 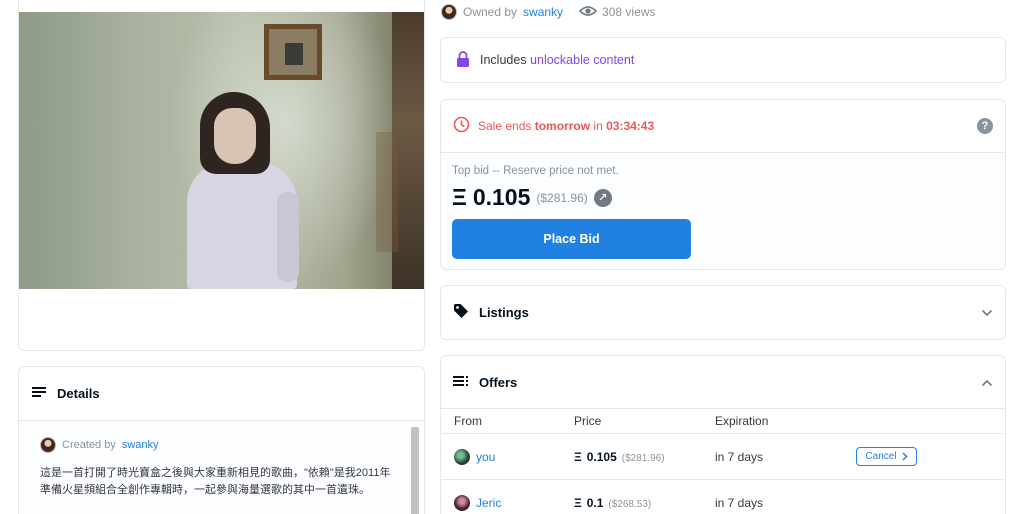 I want to click on listings-title: Listings, so click(x=504, y=312).